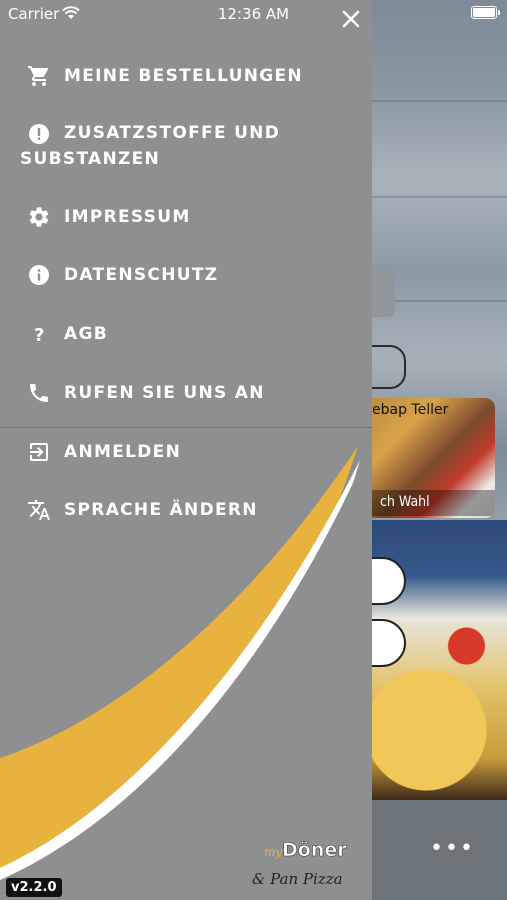 Image resolution: width=507 pixels, height=900 pixels. What do you see at coordinates (39, 217) in the screenshot?
I see `gear-icon` at bounding box center [39, 217].